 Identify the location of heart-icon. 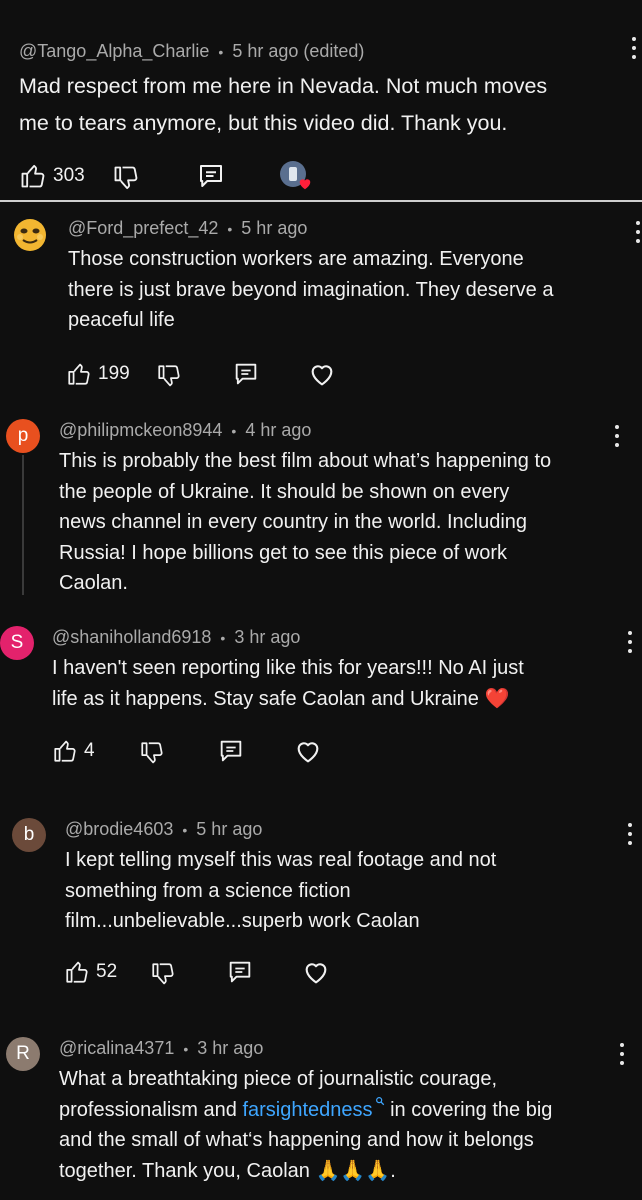
(305, 184).